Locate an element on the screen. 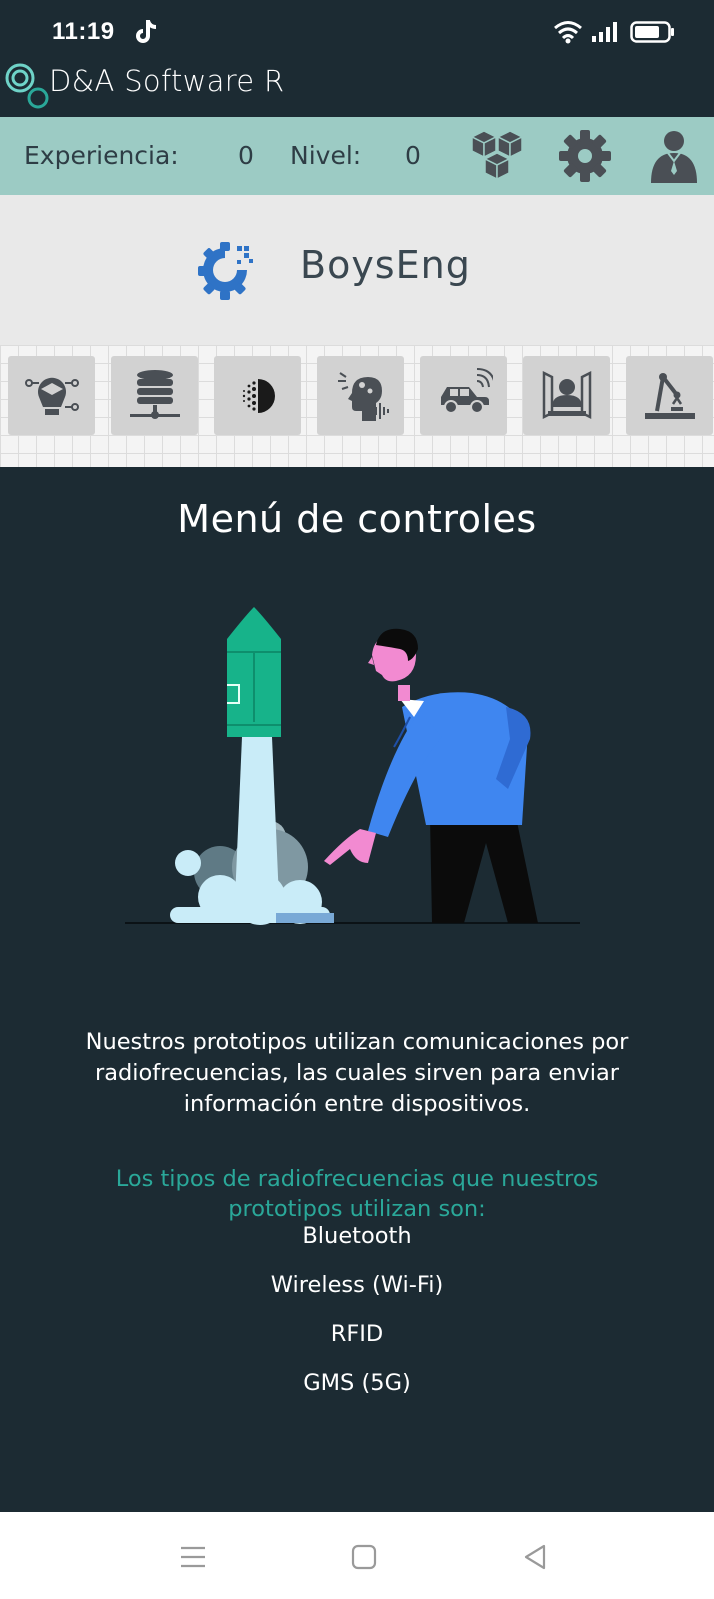 This screenshot has width=714, height=1599. status-time: 11:19 is located at coordinates (83, 31).